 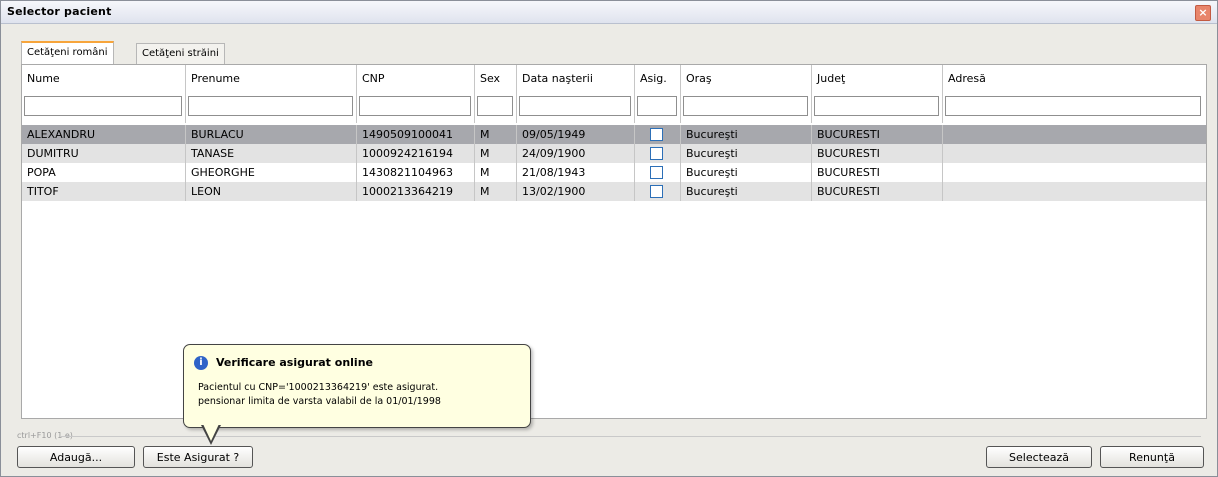 I want to click on column-asig: Asig., so click(x=658, y=94).